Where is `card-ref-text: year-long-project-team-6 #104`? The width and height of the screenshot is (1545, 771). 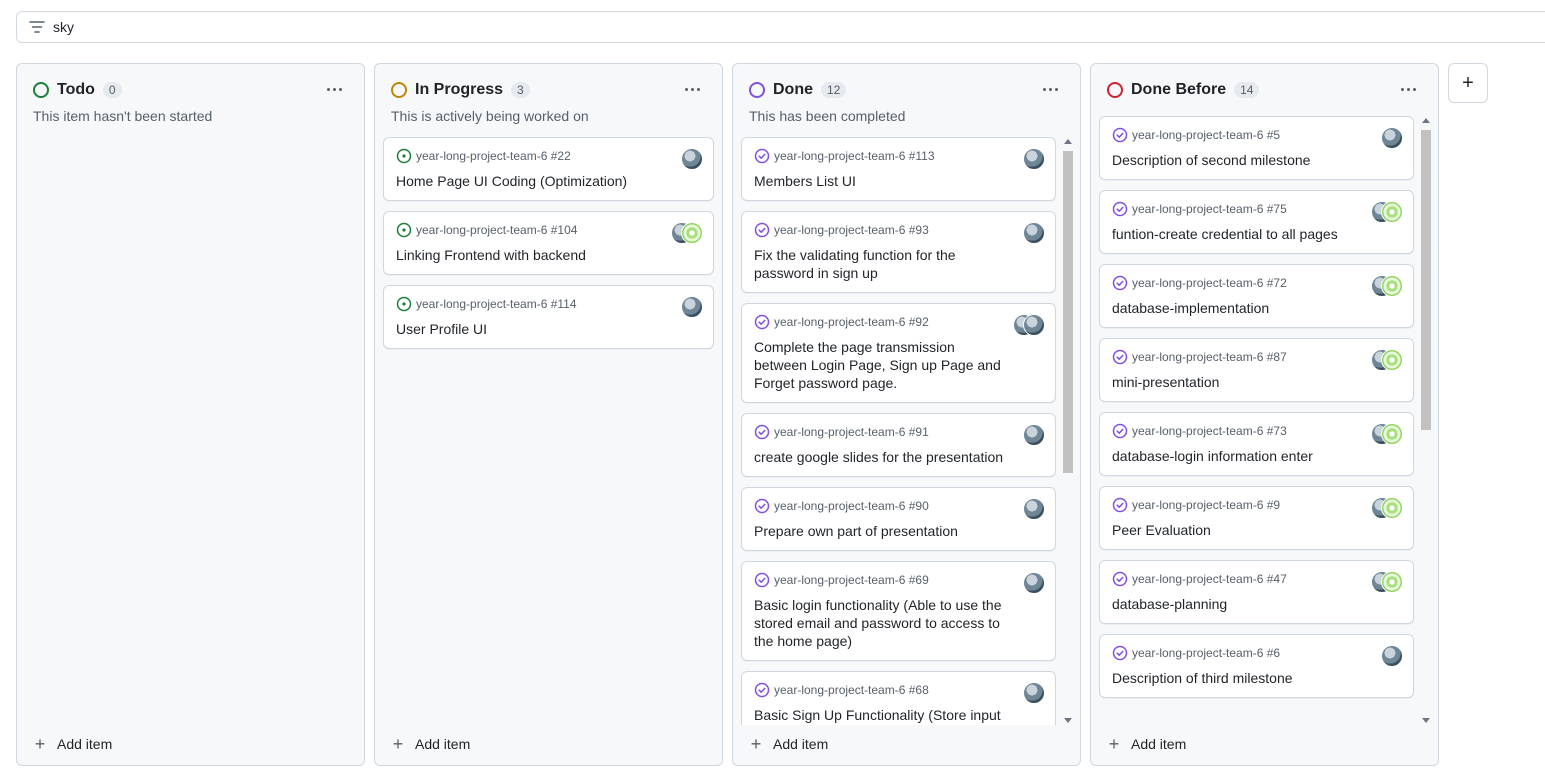
card-ref-text: year-long-project-team-6 #104 is located at coordinates (496, 230).